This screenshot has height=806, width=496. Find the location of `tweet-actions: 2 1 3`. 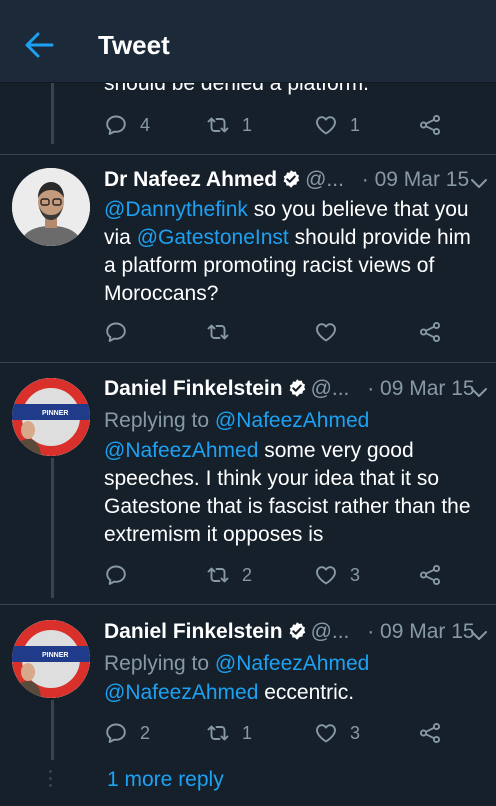

tweet-actions: 2 1 3 is located at coordinates (248, 733).